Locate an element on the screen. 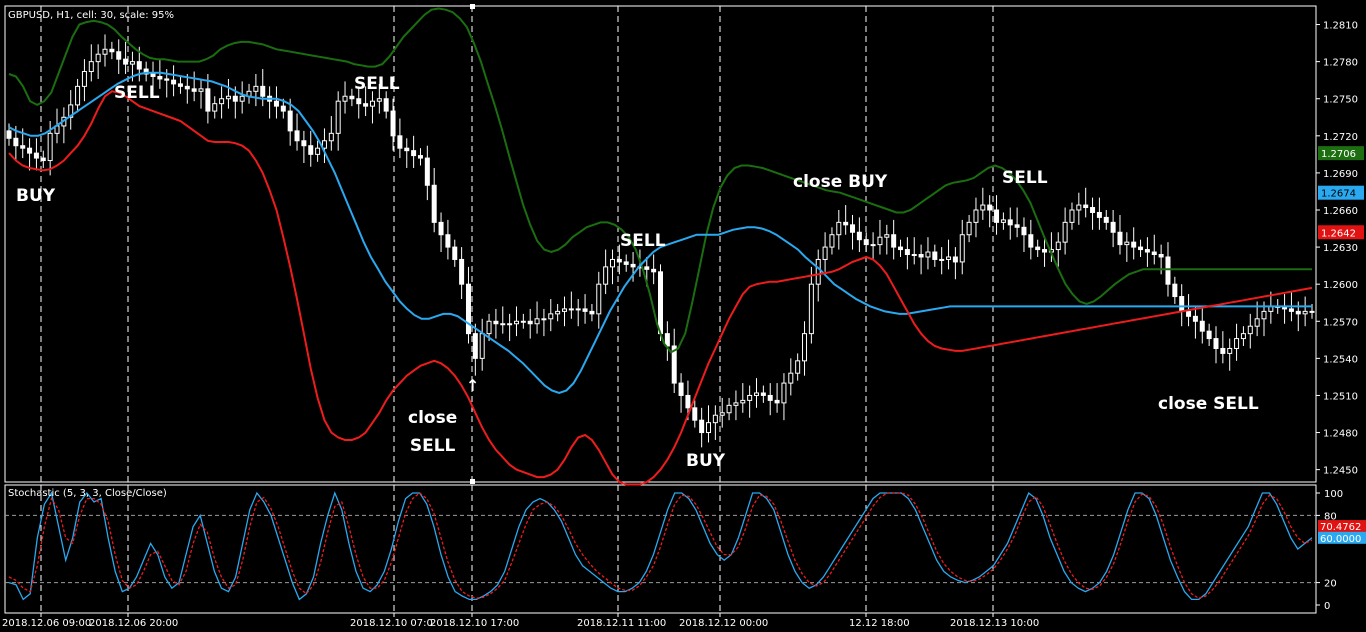 The height and width of the screenshot is (632, 1366). time-axis-label: 2018.12.06 09:00 is located at coordinates (46, 623).